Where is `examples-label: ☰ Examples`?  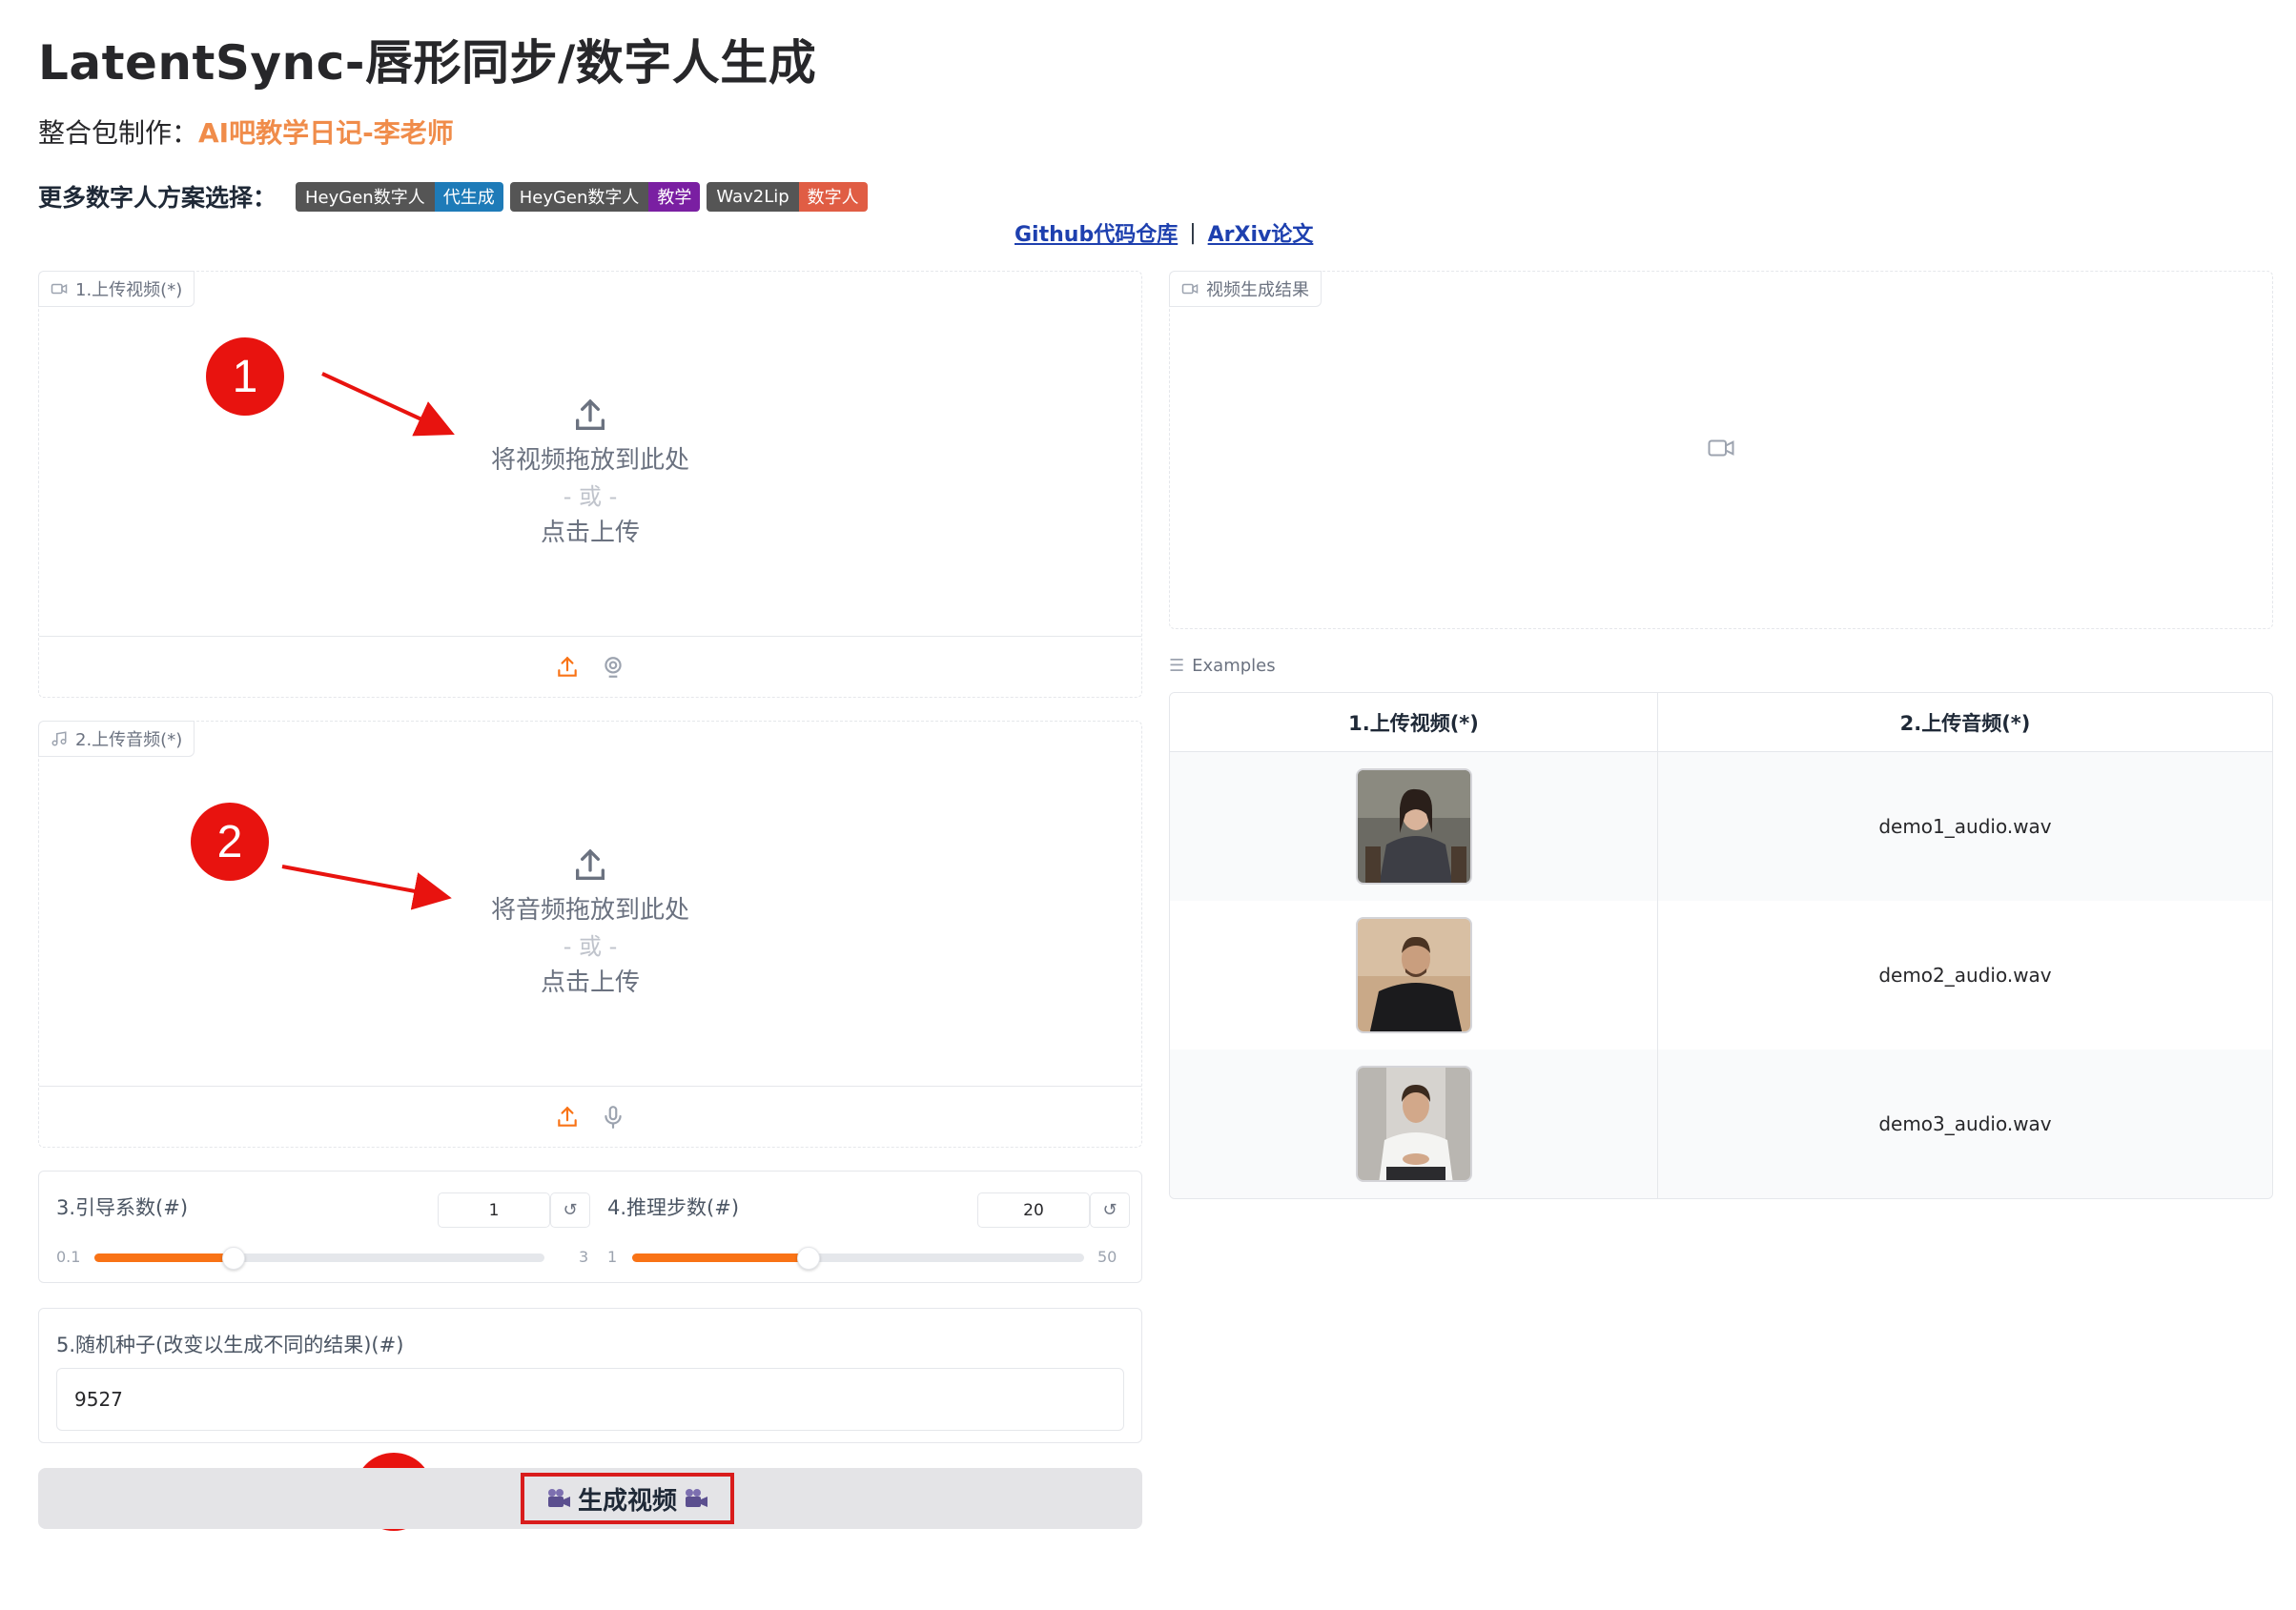 examples-label: ☰ Examples is located at coordinates (1223, 666).